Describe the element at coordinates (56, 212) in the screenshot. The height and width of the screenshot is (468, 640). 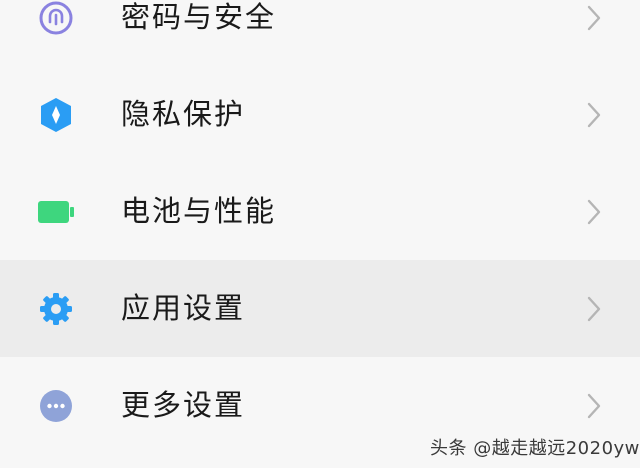
I see `battery-icon` at that location.